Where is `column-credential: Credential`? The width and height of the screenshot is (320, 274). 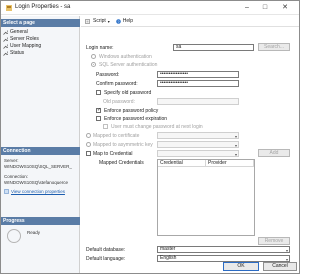
column-credential: Credential is located at coordinates (182, 163).